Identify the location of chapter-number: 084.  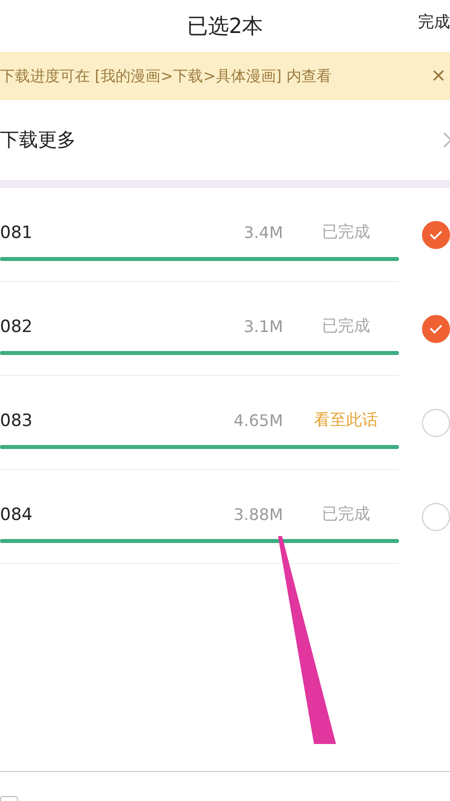
(17, 514).